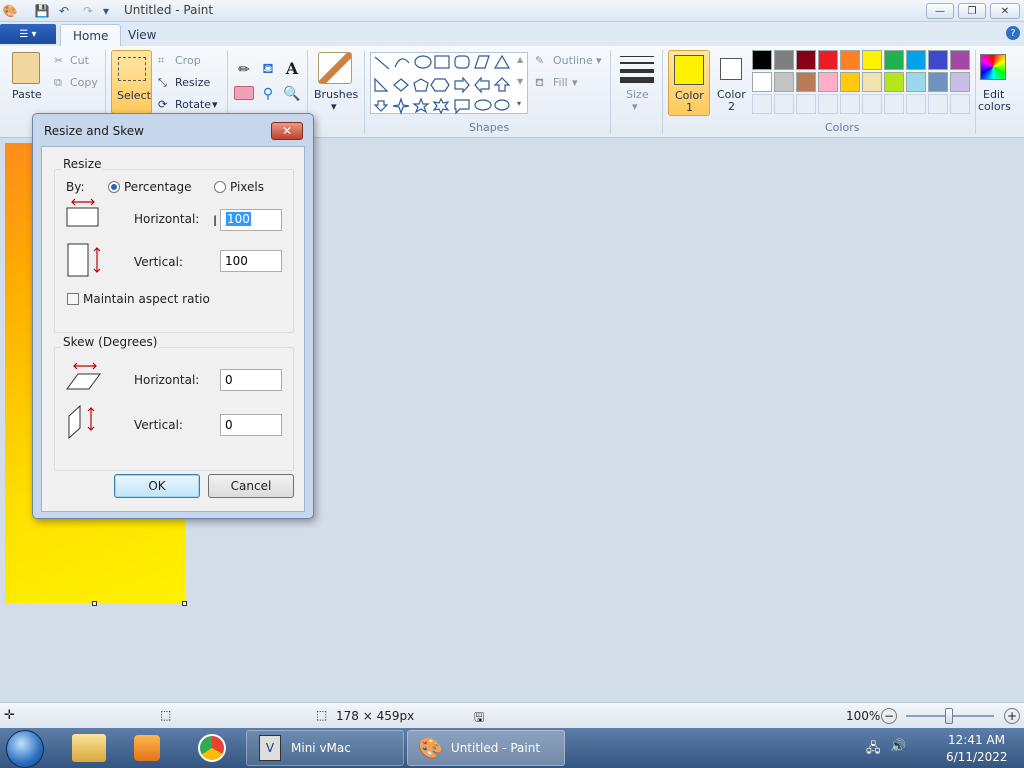 The image size is (1024, 768). What do you see at coordinates (94, 603) in the screenshot?
I see `resize-handle-bottom` at bounding box center [94, 603].